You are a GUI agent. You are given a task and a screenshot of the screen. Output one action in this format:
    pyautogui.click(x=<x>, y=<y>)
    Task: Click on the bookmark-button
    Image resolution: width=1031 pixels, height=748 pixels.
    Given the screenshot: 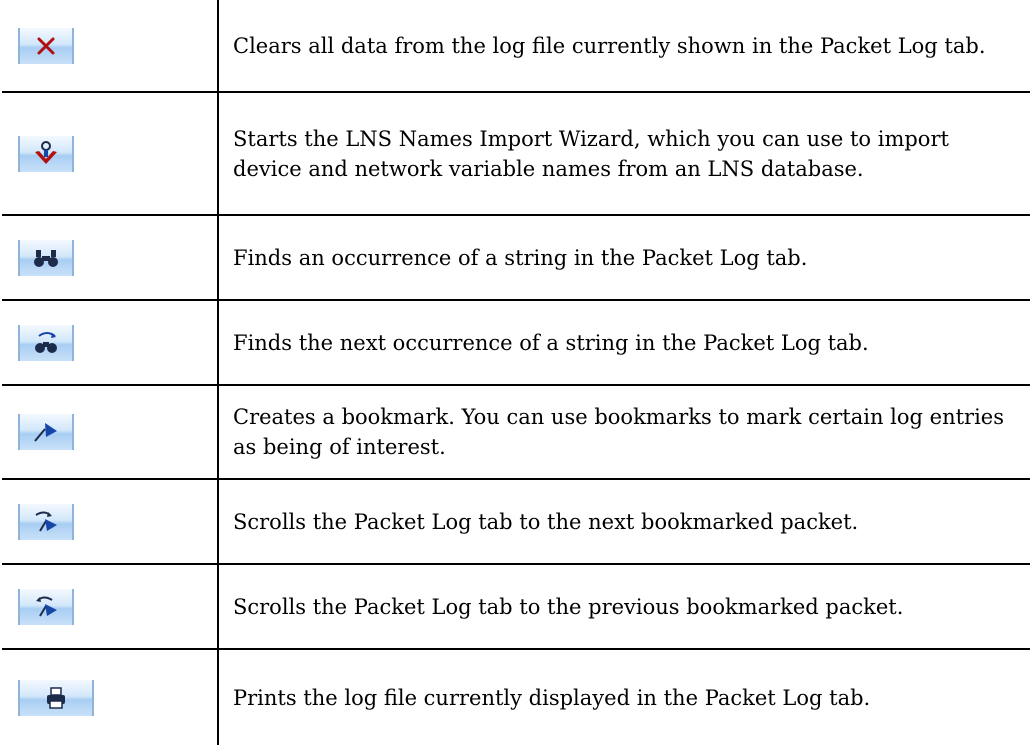 What is the action you would take?
    pyautogui.click(x=46, y=432)
    